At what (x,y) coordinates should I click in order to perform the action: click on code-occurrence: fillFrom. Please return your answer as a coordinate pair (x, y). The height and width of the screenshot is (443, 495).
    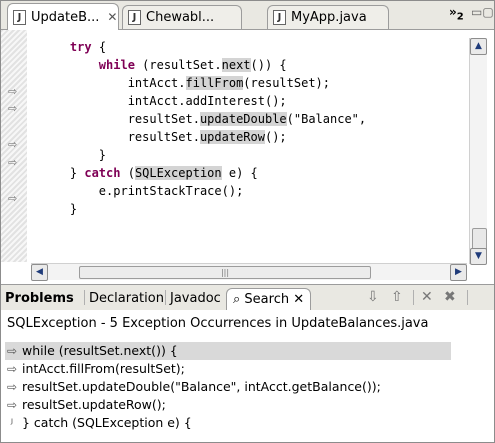
    Looking at the image, I should click on (214, 83).